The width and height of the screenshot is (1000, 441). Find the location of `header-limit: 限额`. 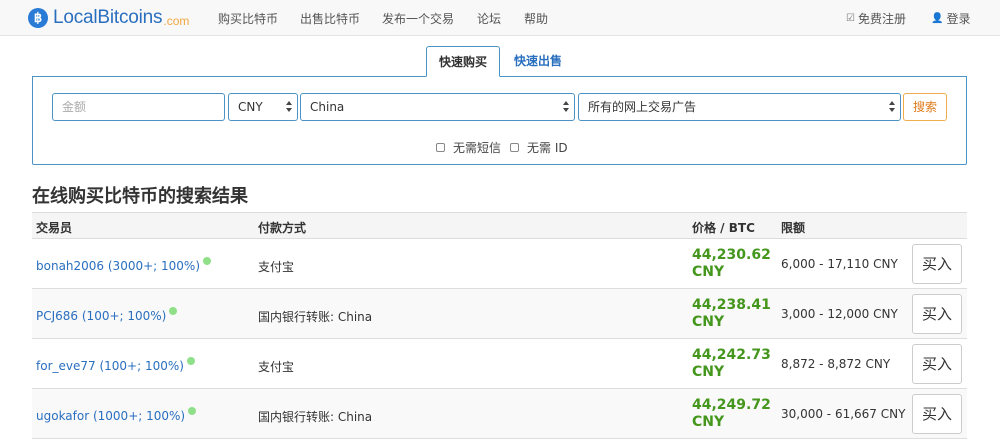

header-limit: 限额 is located at coordinates (793, 228).